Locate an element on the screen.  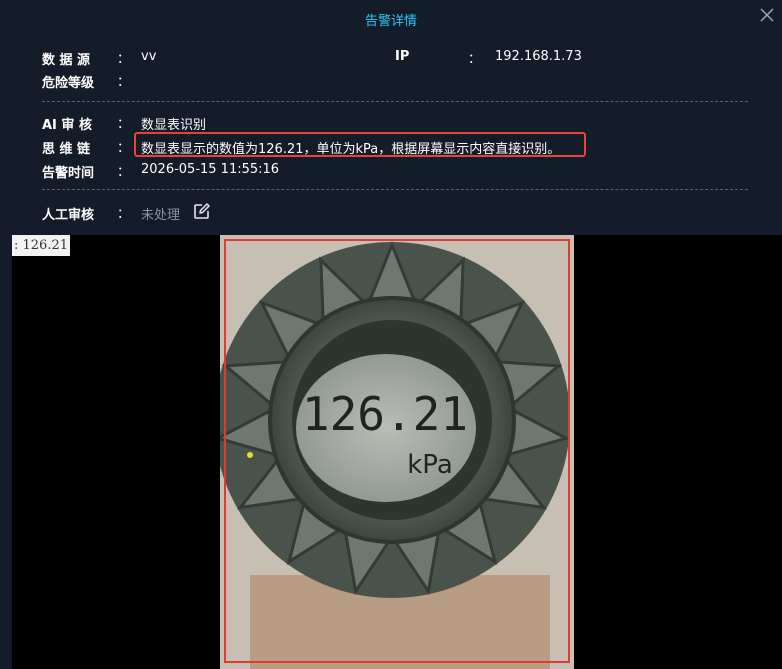
data-source-value: vv is located at coordinates (149, 56).